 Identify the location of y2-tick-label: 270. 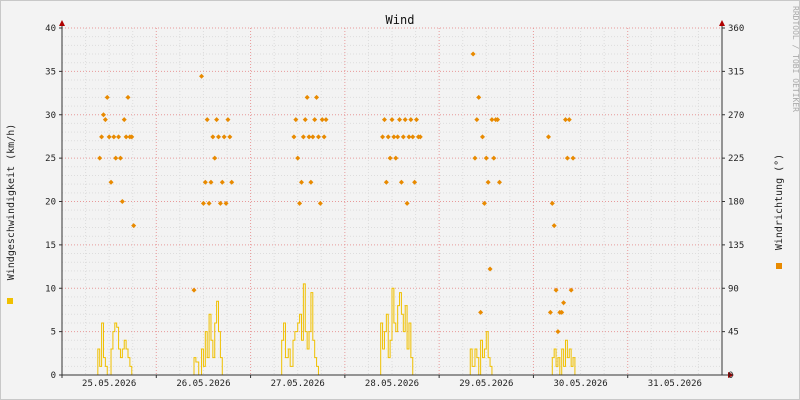
(736, 116).